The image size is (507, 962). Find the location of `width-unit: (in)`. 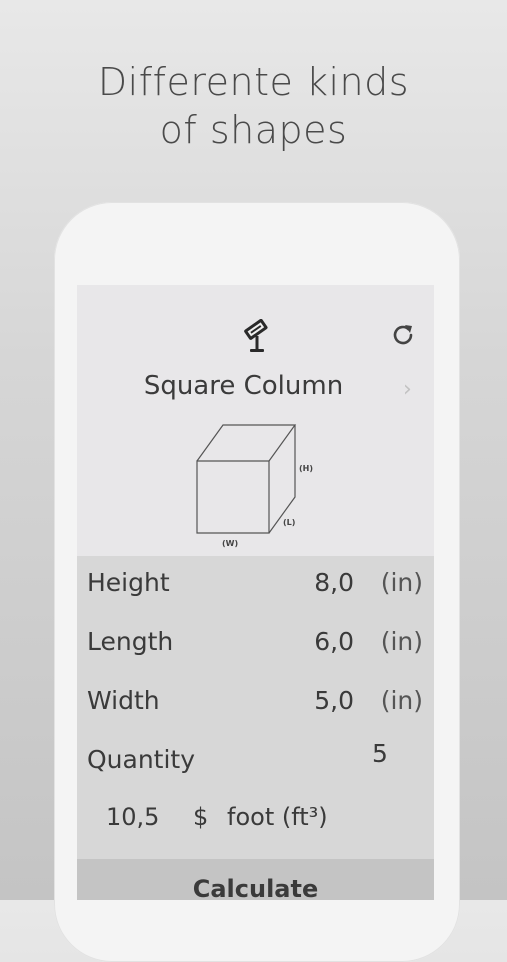

width-unit: (in) is located at coordinates (402, 700).